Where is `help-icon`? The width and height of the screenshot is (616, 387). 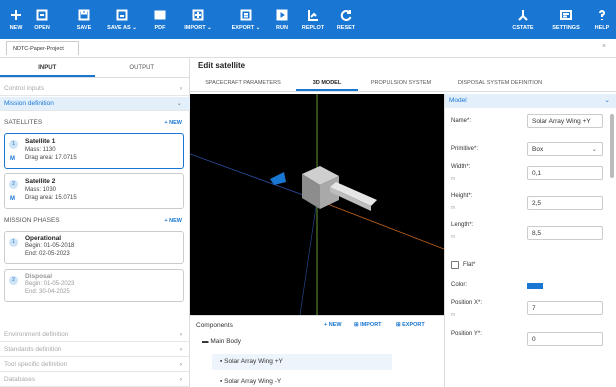
help-icon is located at coordinates (602, 14).